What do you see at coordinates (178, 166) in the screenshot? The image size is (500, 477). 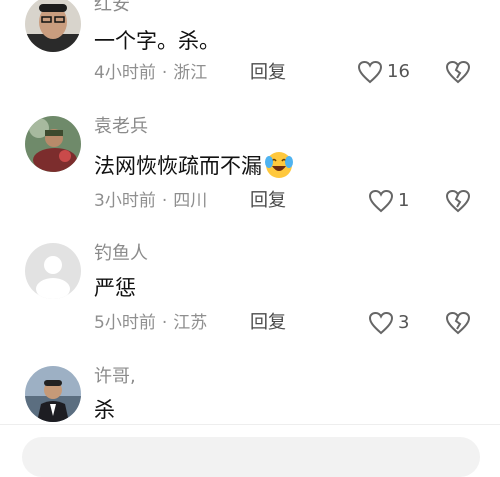 I see `comment-text-content: 法网恢恢疏而不漏` at bounding box center [178, 166].